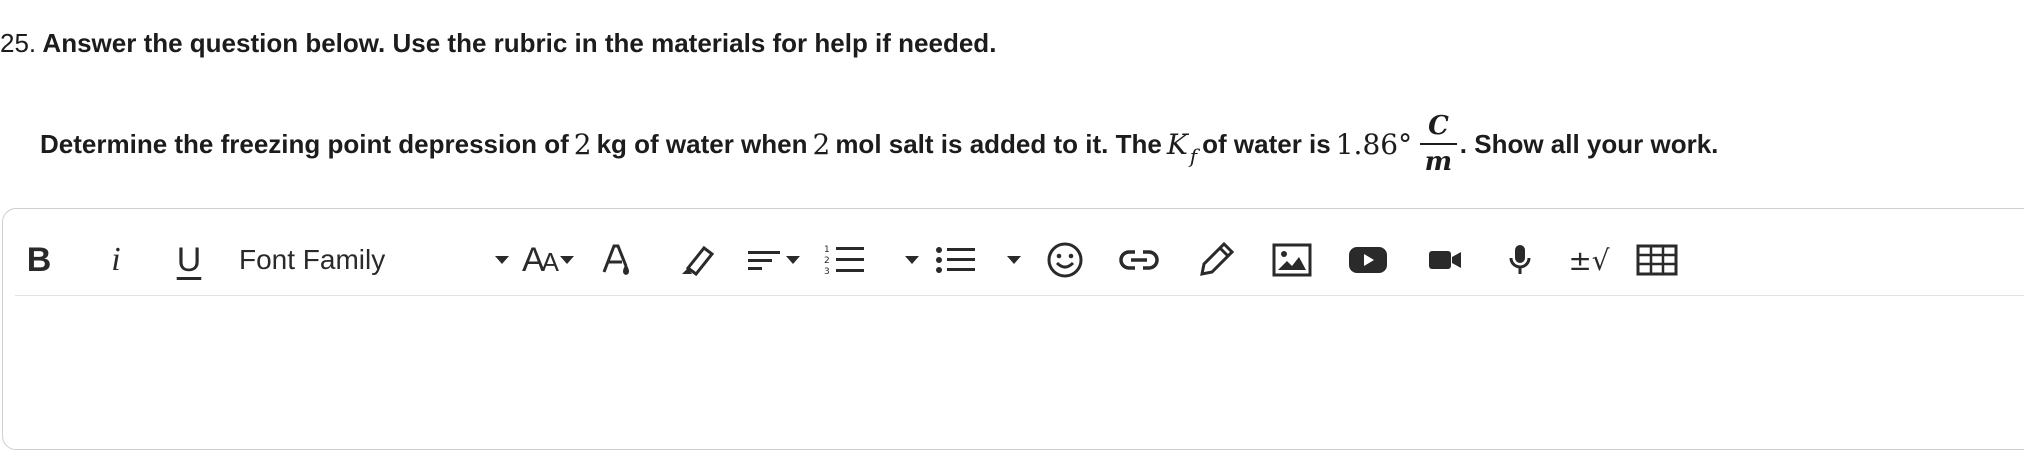 This screenshot has height=450, width=2024. I want to click on kf-subscript: f, so click(1193, 155).